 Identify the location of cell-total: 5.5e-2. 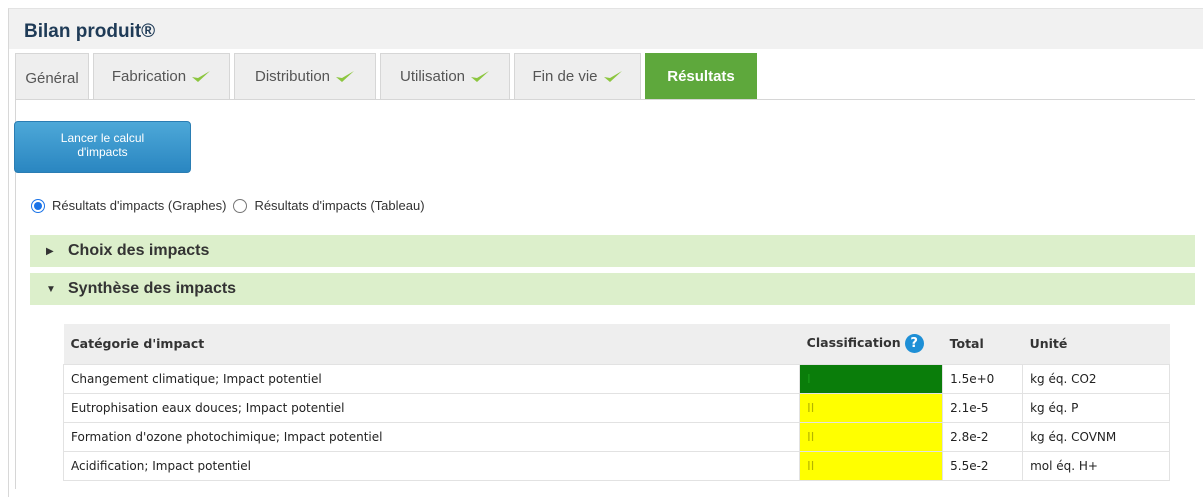
(983, 465).